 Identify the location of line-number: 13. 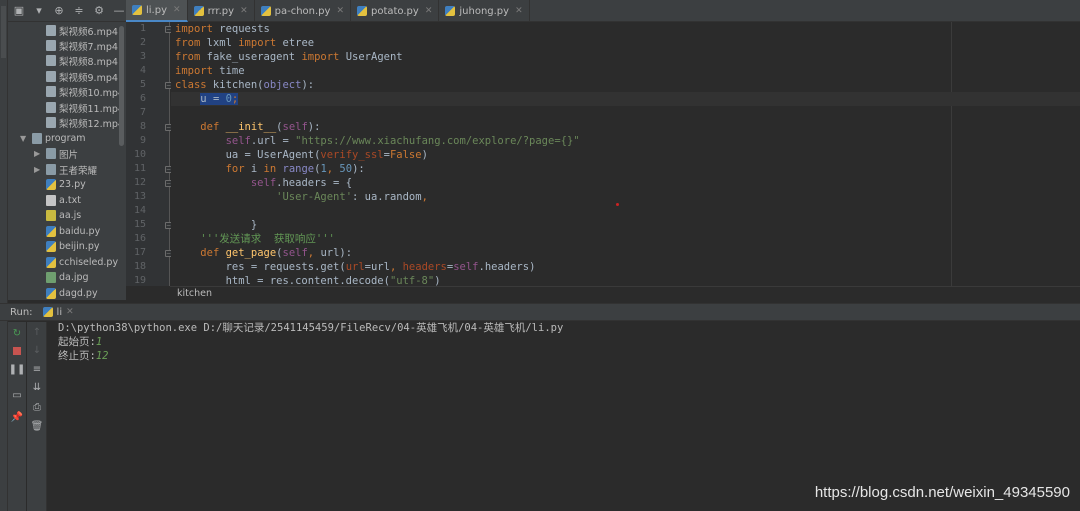
(139, 196).